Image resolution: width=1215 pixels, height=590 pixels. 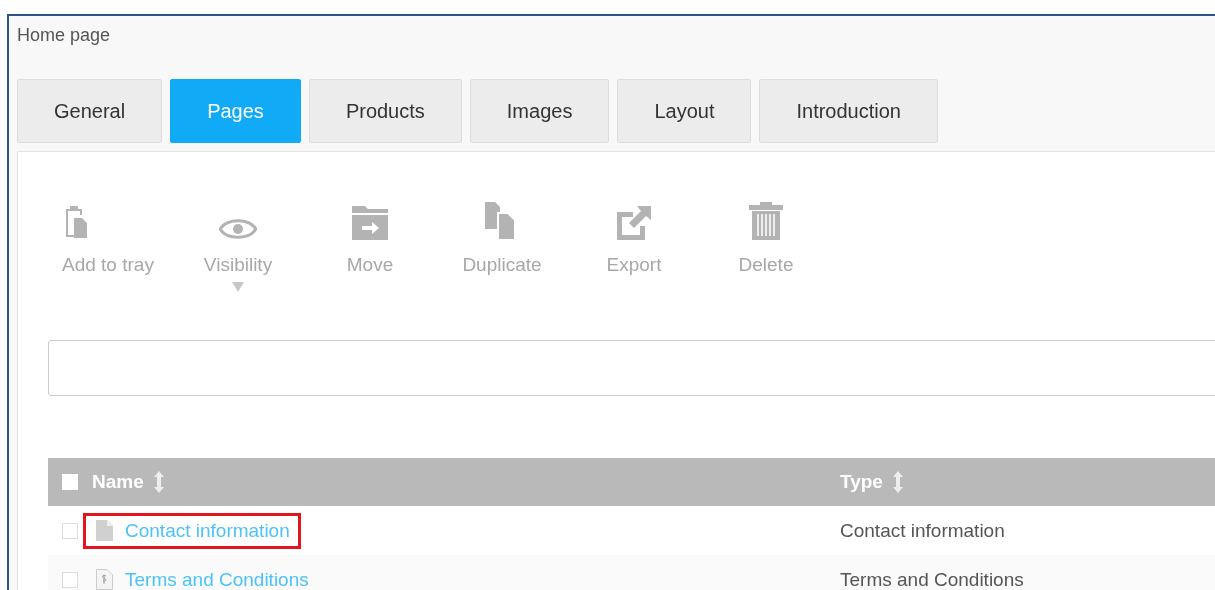 I want to click on column-header: Type, so click(x=861, y=482).